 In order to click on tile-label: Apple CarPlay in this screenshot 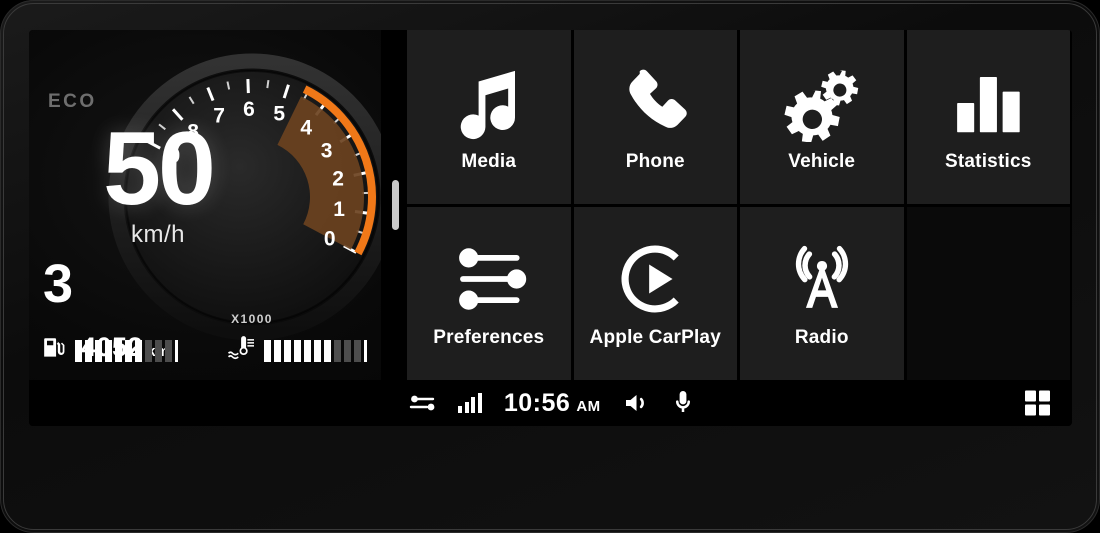, I will do `click(655, 338)`.